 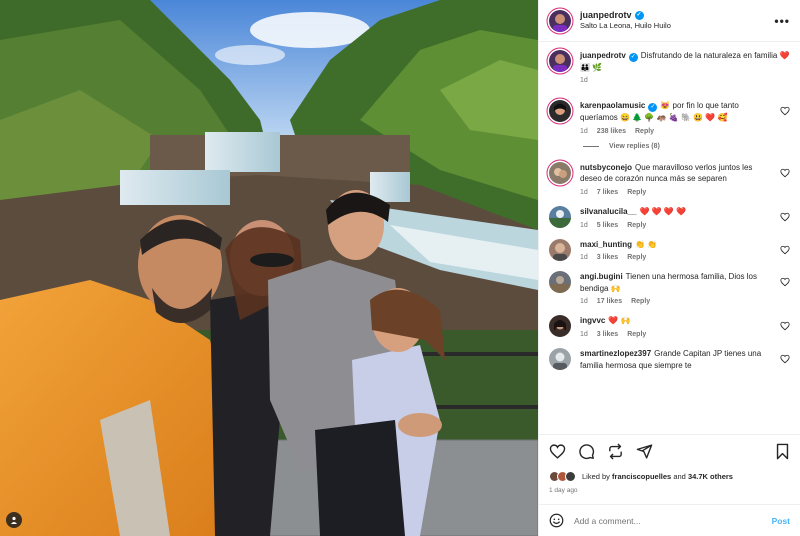 What do you see at coordinates (615, 353) in the screenshot?
I see `comment-username: smartinezlopez397` at bounding box center [615, 353].